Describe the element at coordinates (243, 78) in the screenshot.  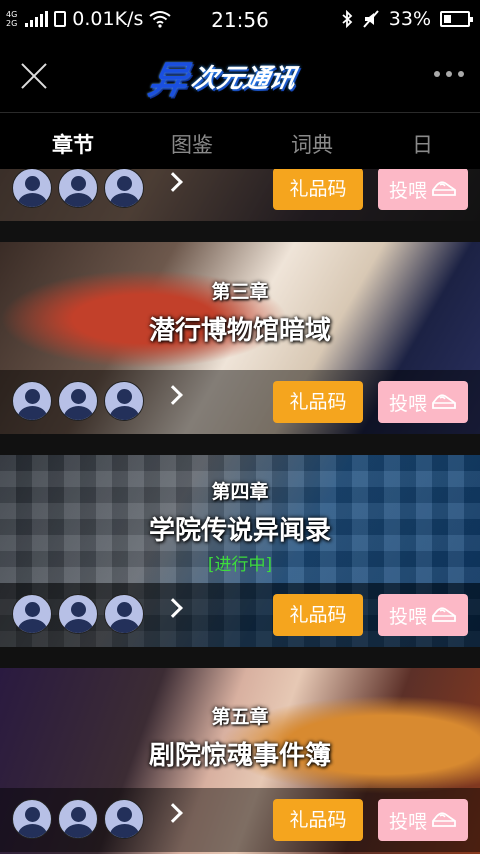
I see `logo-text: 次元通讯` at that location.